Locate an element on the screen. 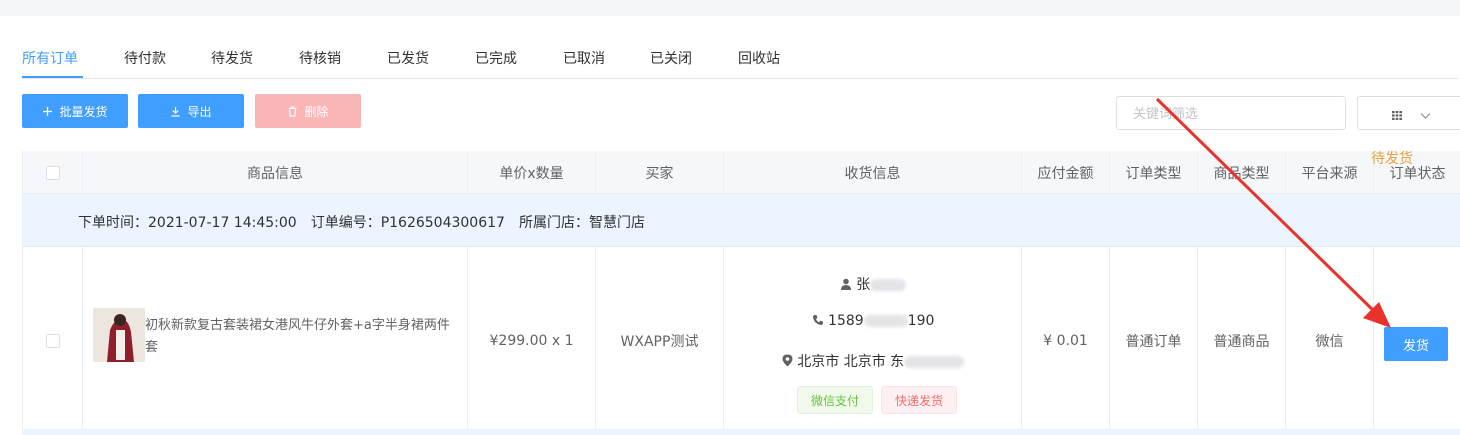 The height and width of the screenshot is (435, 1460). batch-ship-label: 批量发货 is located at coordinates (83, 111).